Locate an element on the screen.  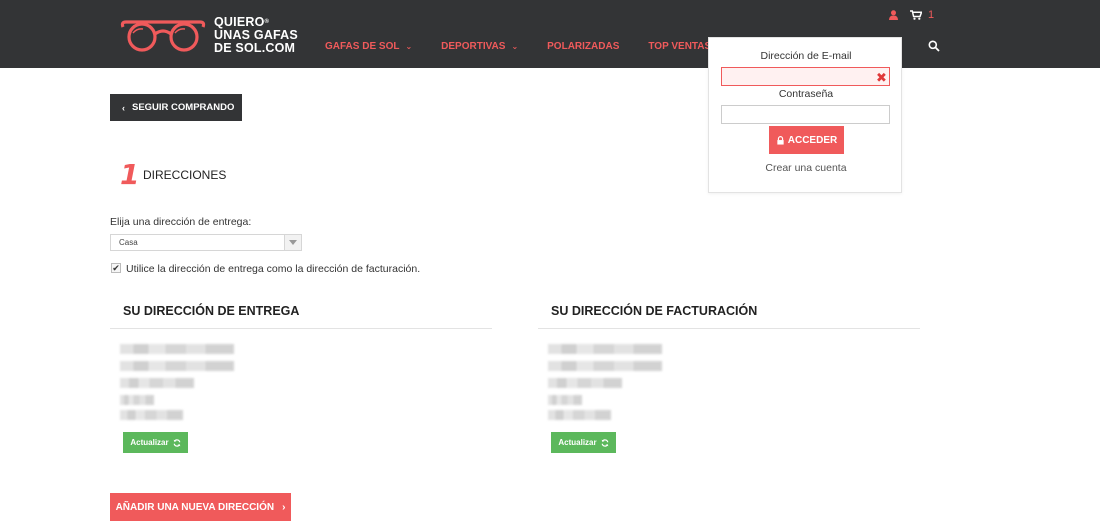
registered-mark: ® is located at coordinates (267, 21).